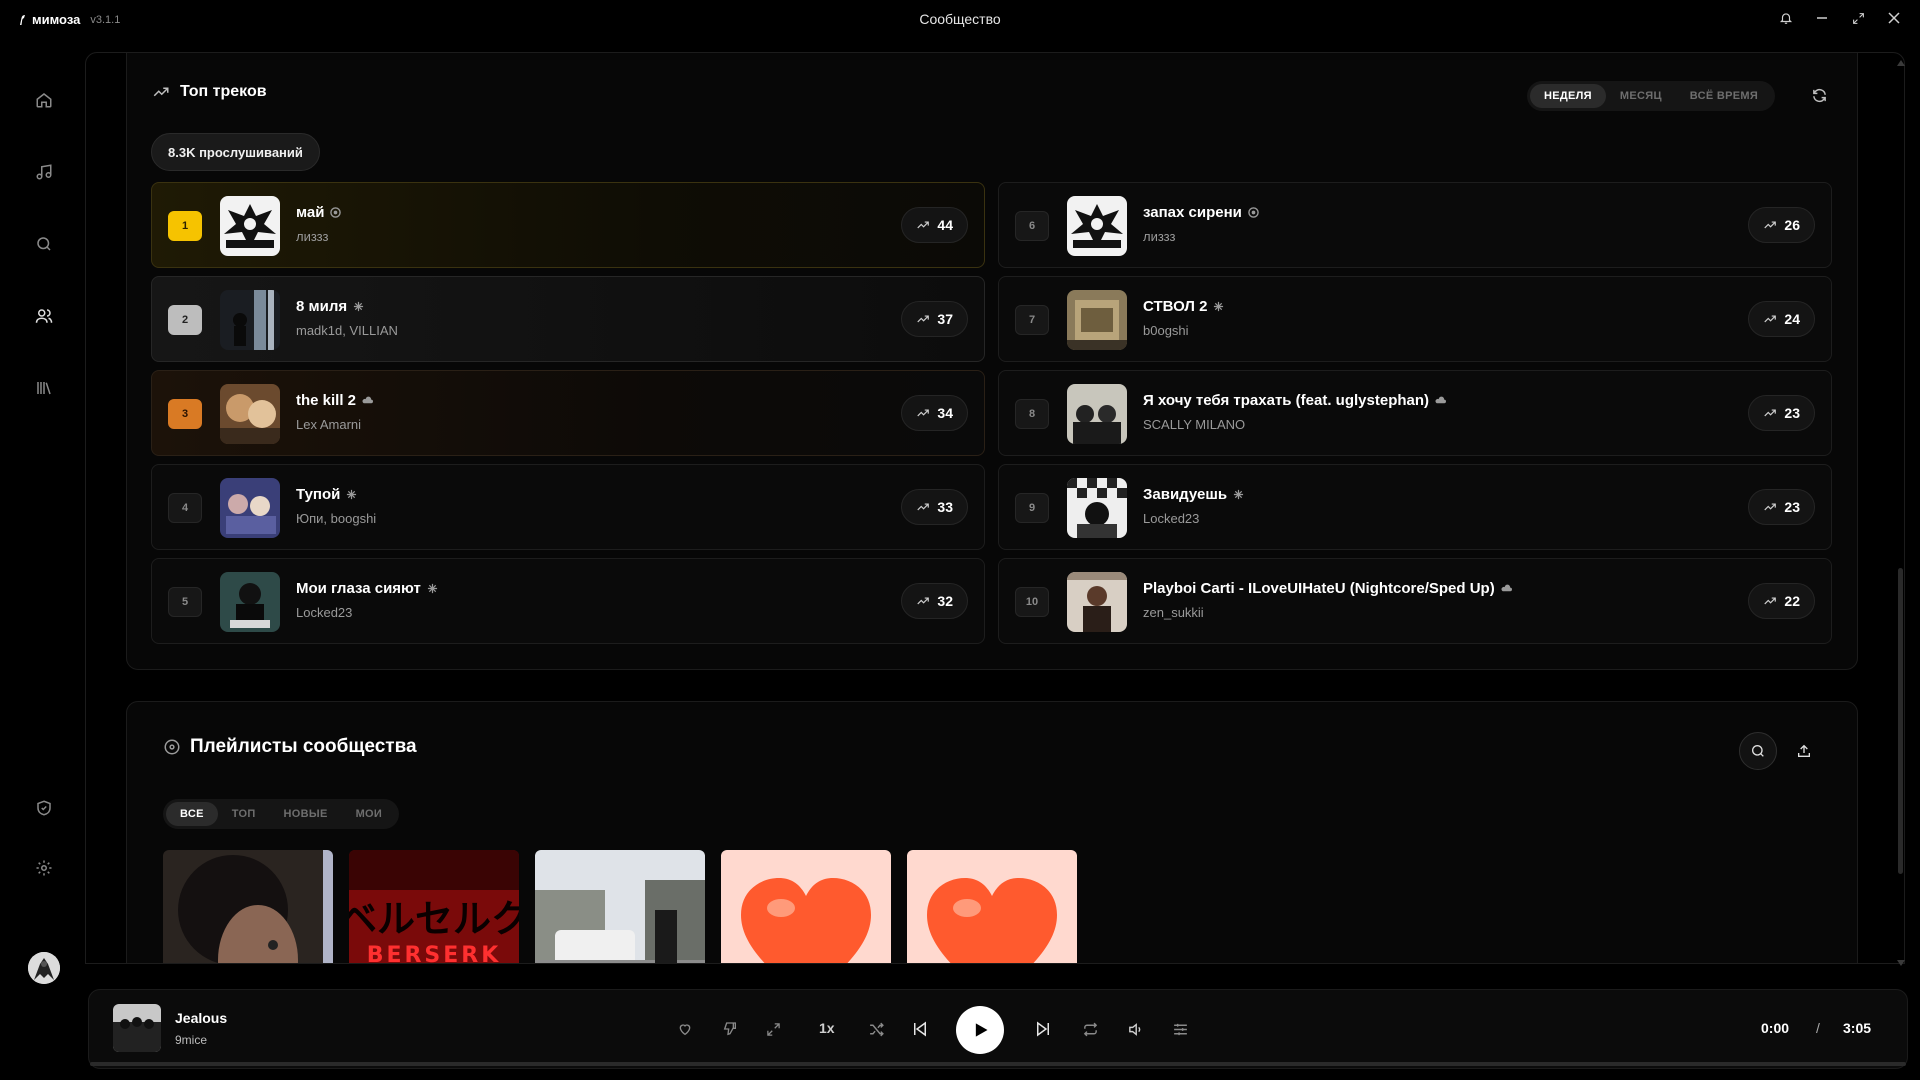 Image resolution: width=1920 pixels, height=1080 pixels. I want to click on previous-track-icon, so click(920, 1029).